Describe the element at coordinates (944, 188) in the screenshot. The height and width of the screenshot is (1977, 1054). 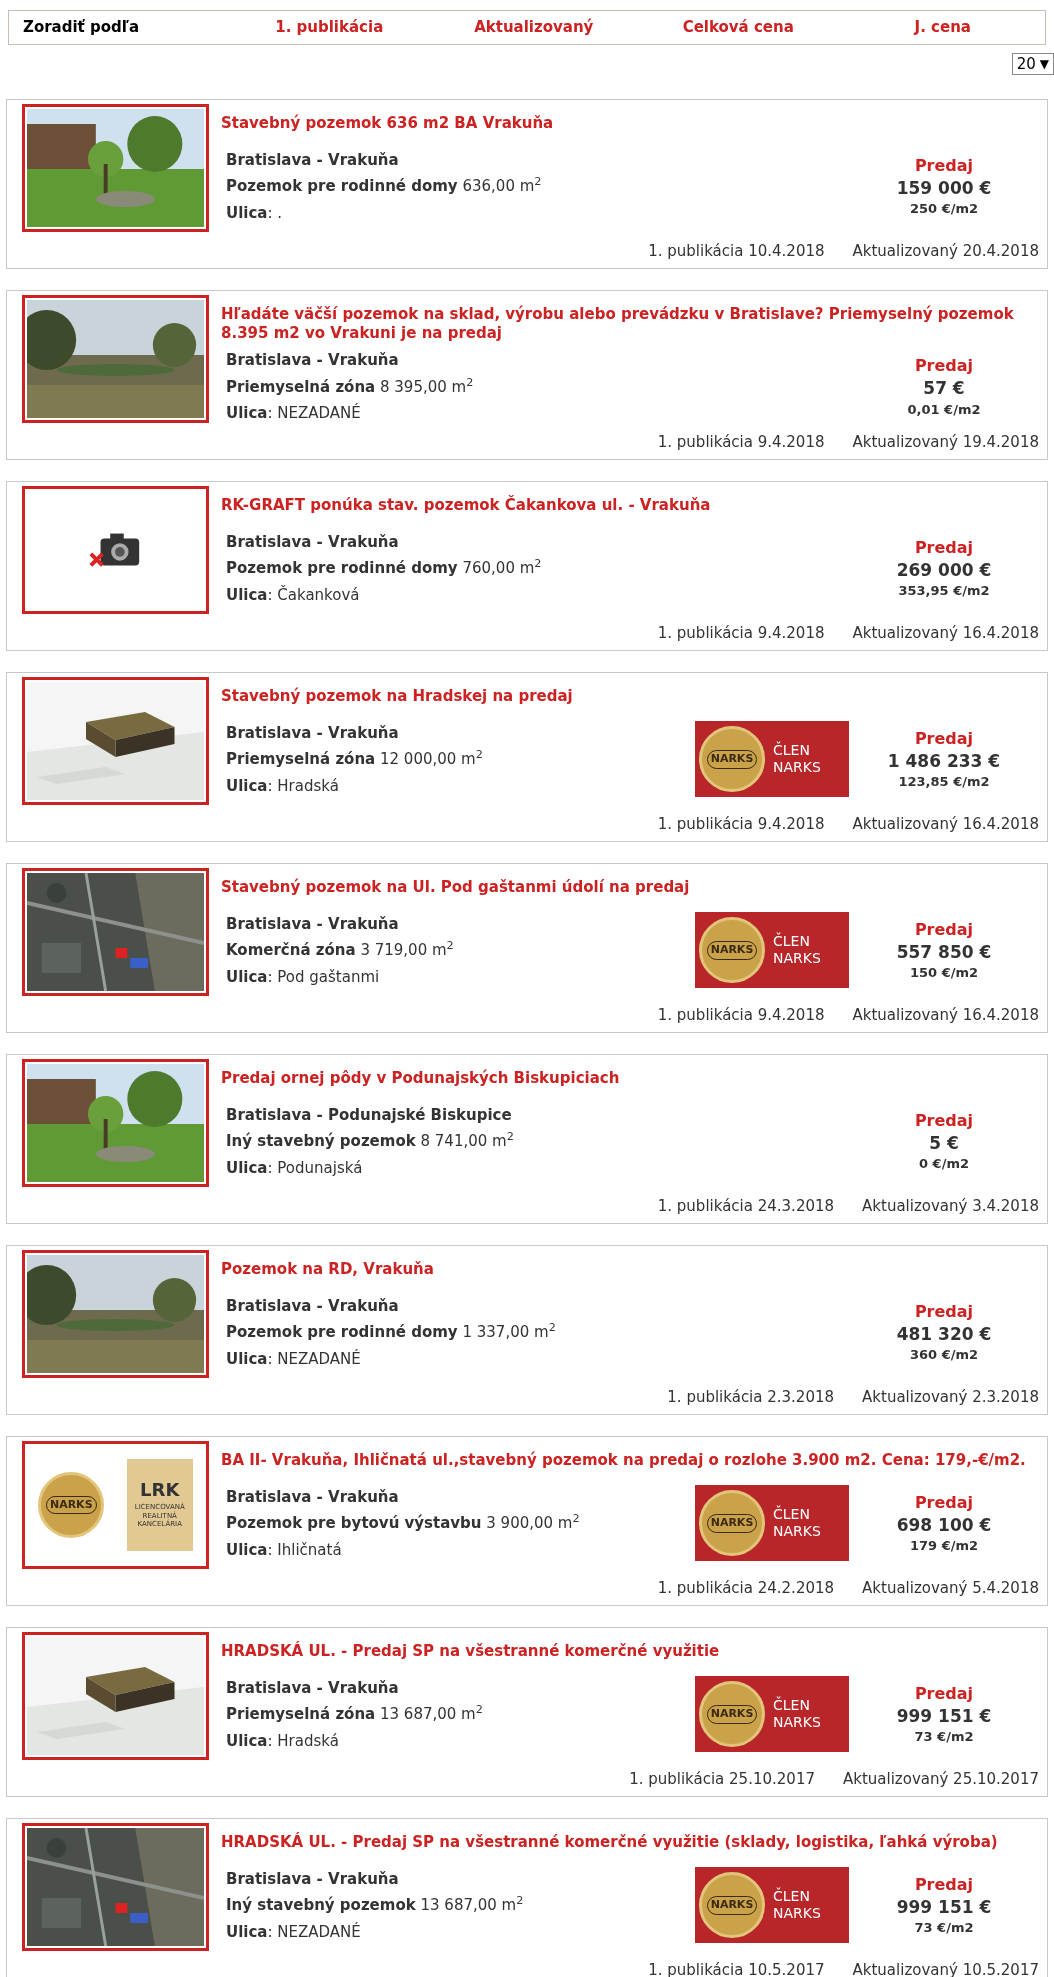
I see `total-price: 159 000 €` at that location.